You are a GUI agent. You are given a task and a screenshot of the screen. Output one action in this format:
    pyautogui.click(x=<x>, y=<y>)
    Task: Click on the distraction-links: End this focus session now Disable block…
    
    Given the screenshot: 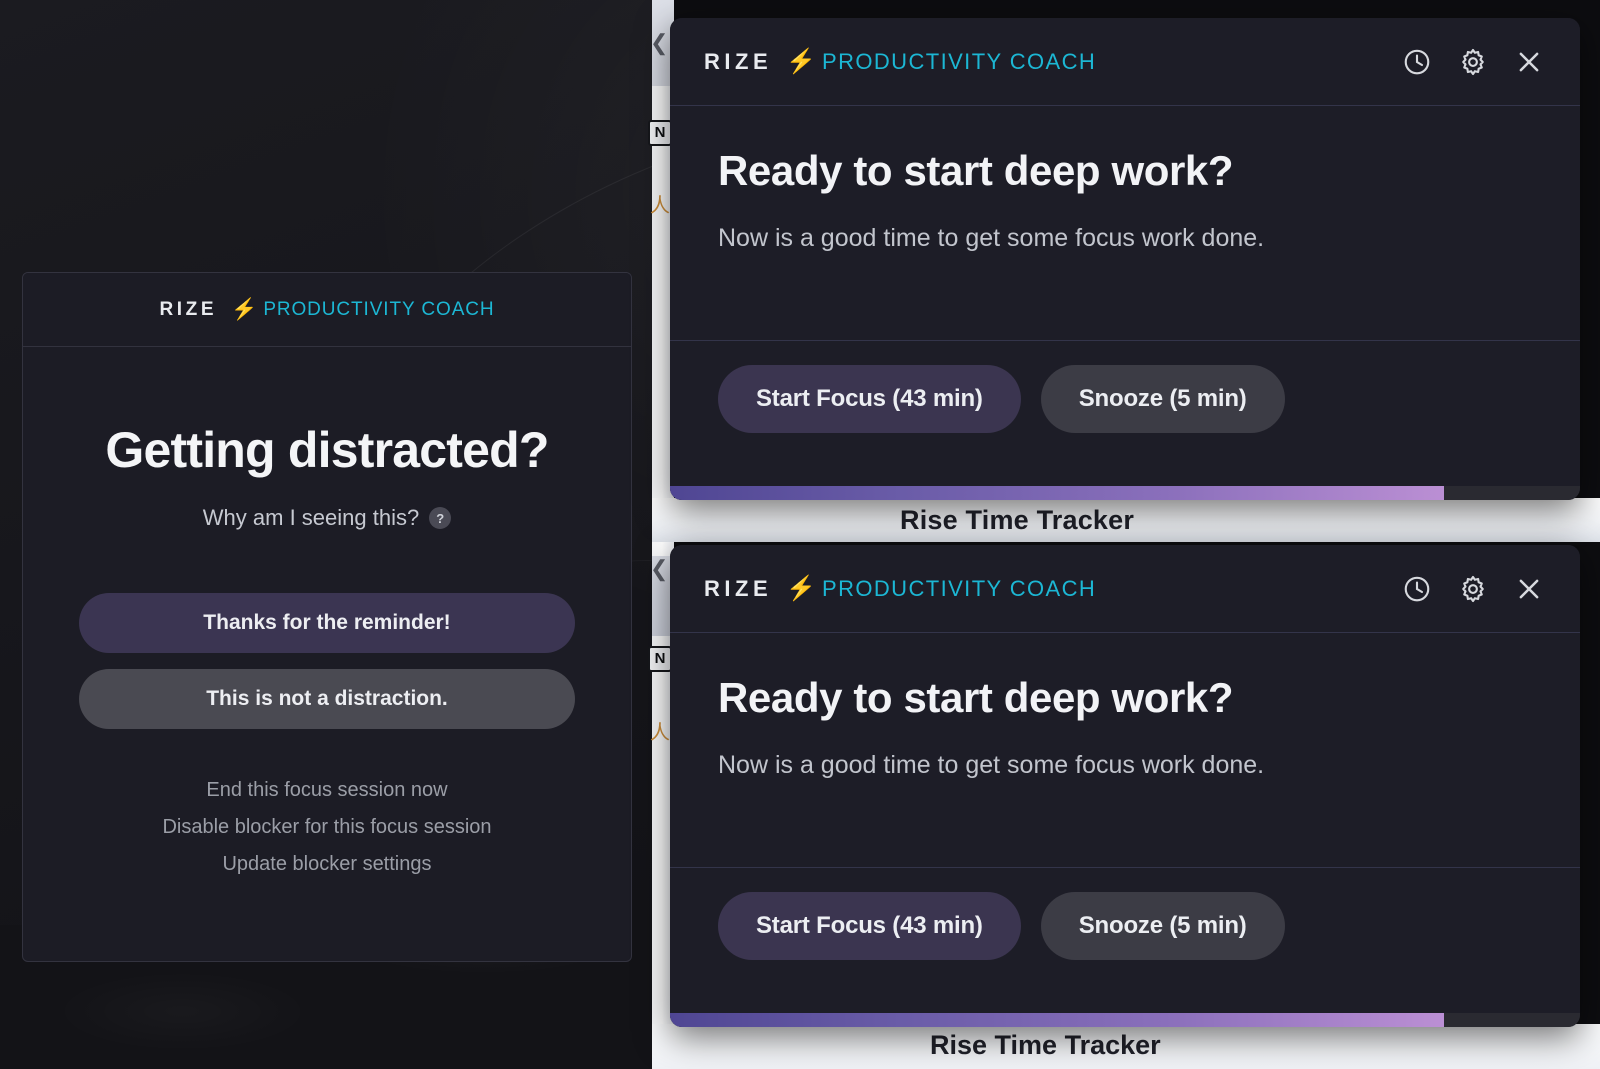 What is the action you would take?
    pyautogui.click(x=327, y=827)
    